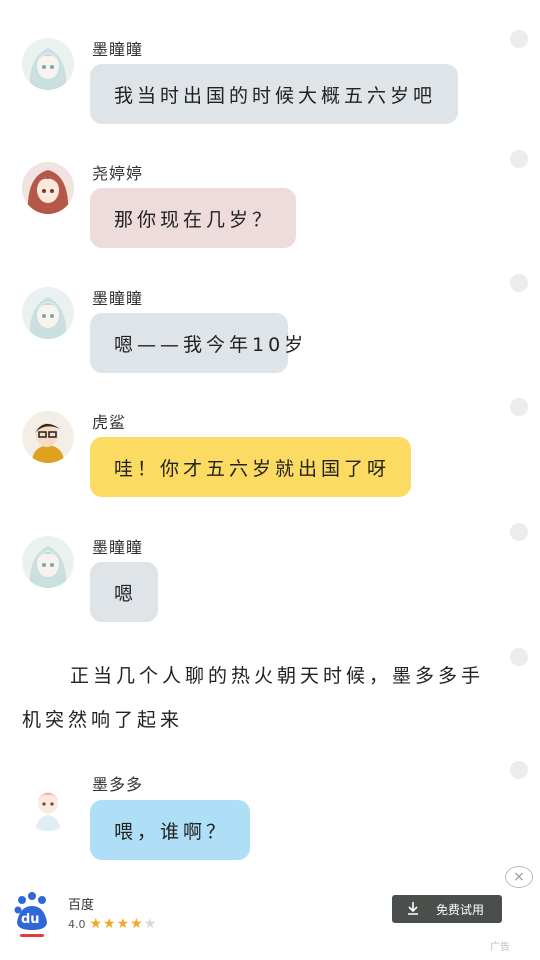 This screenshot has width=540, height=960. I want to click on star-rating-icon: ★★★★★, so click(123, 924).